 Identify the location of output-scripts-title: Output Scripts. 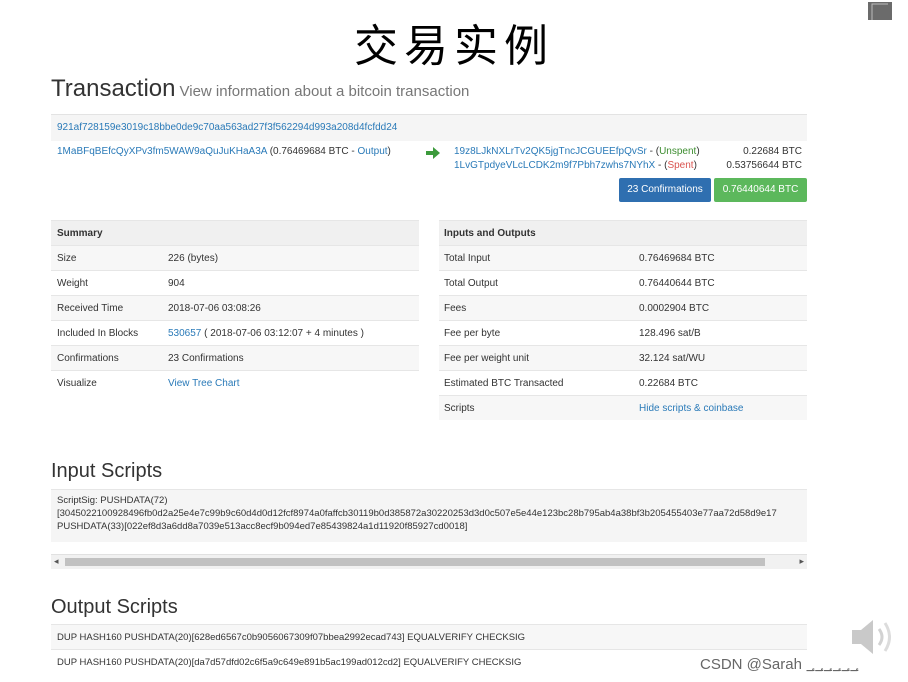
(114, 607).